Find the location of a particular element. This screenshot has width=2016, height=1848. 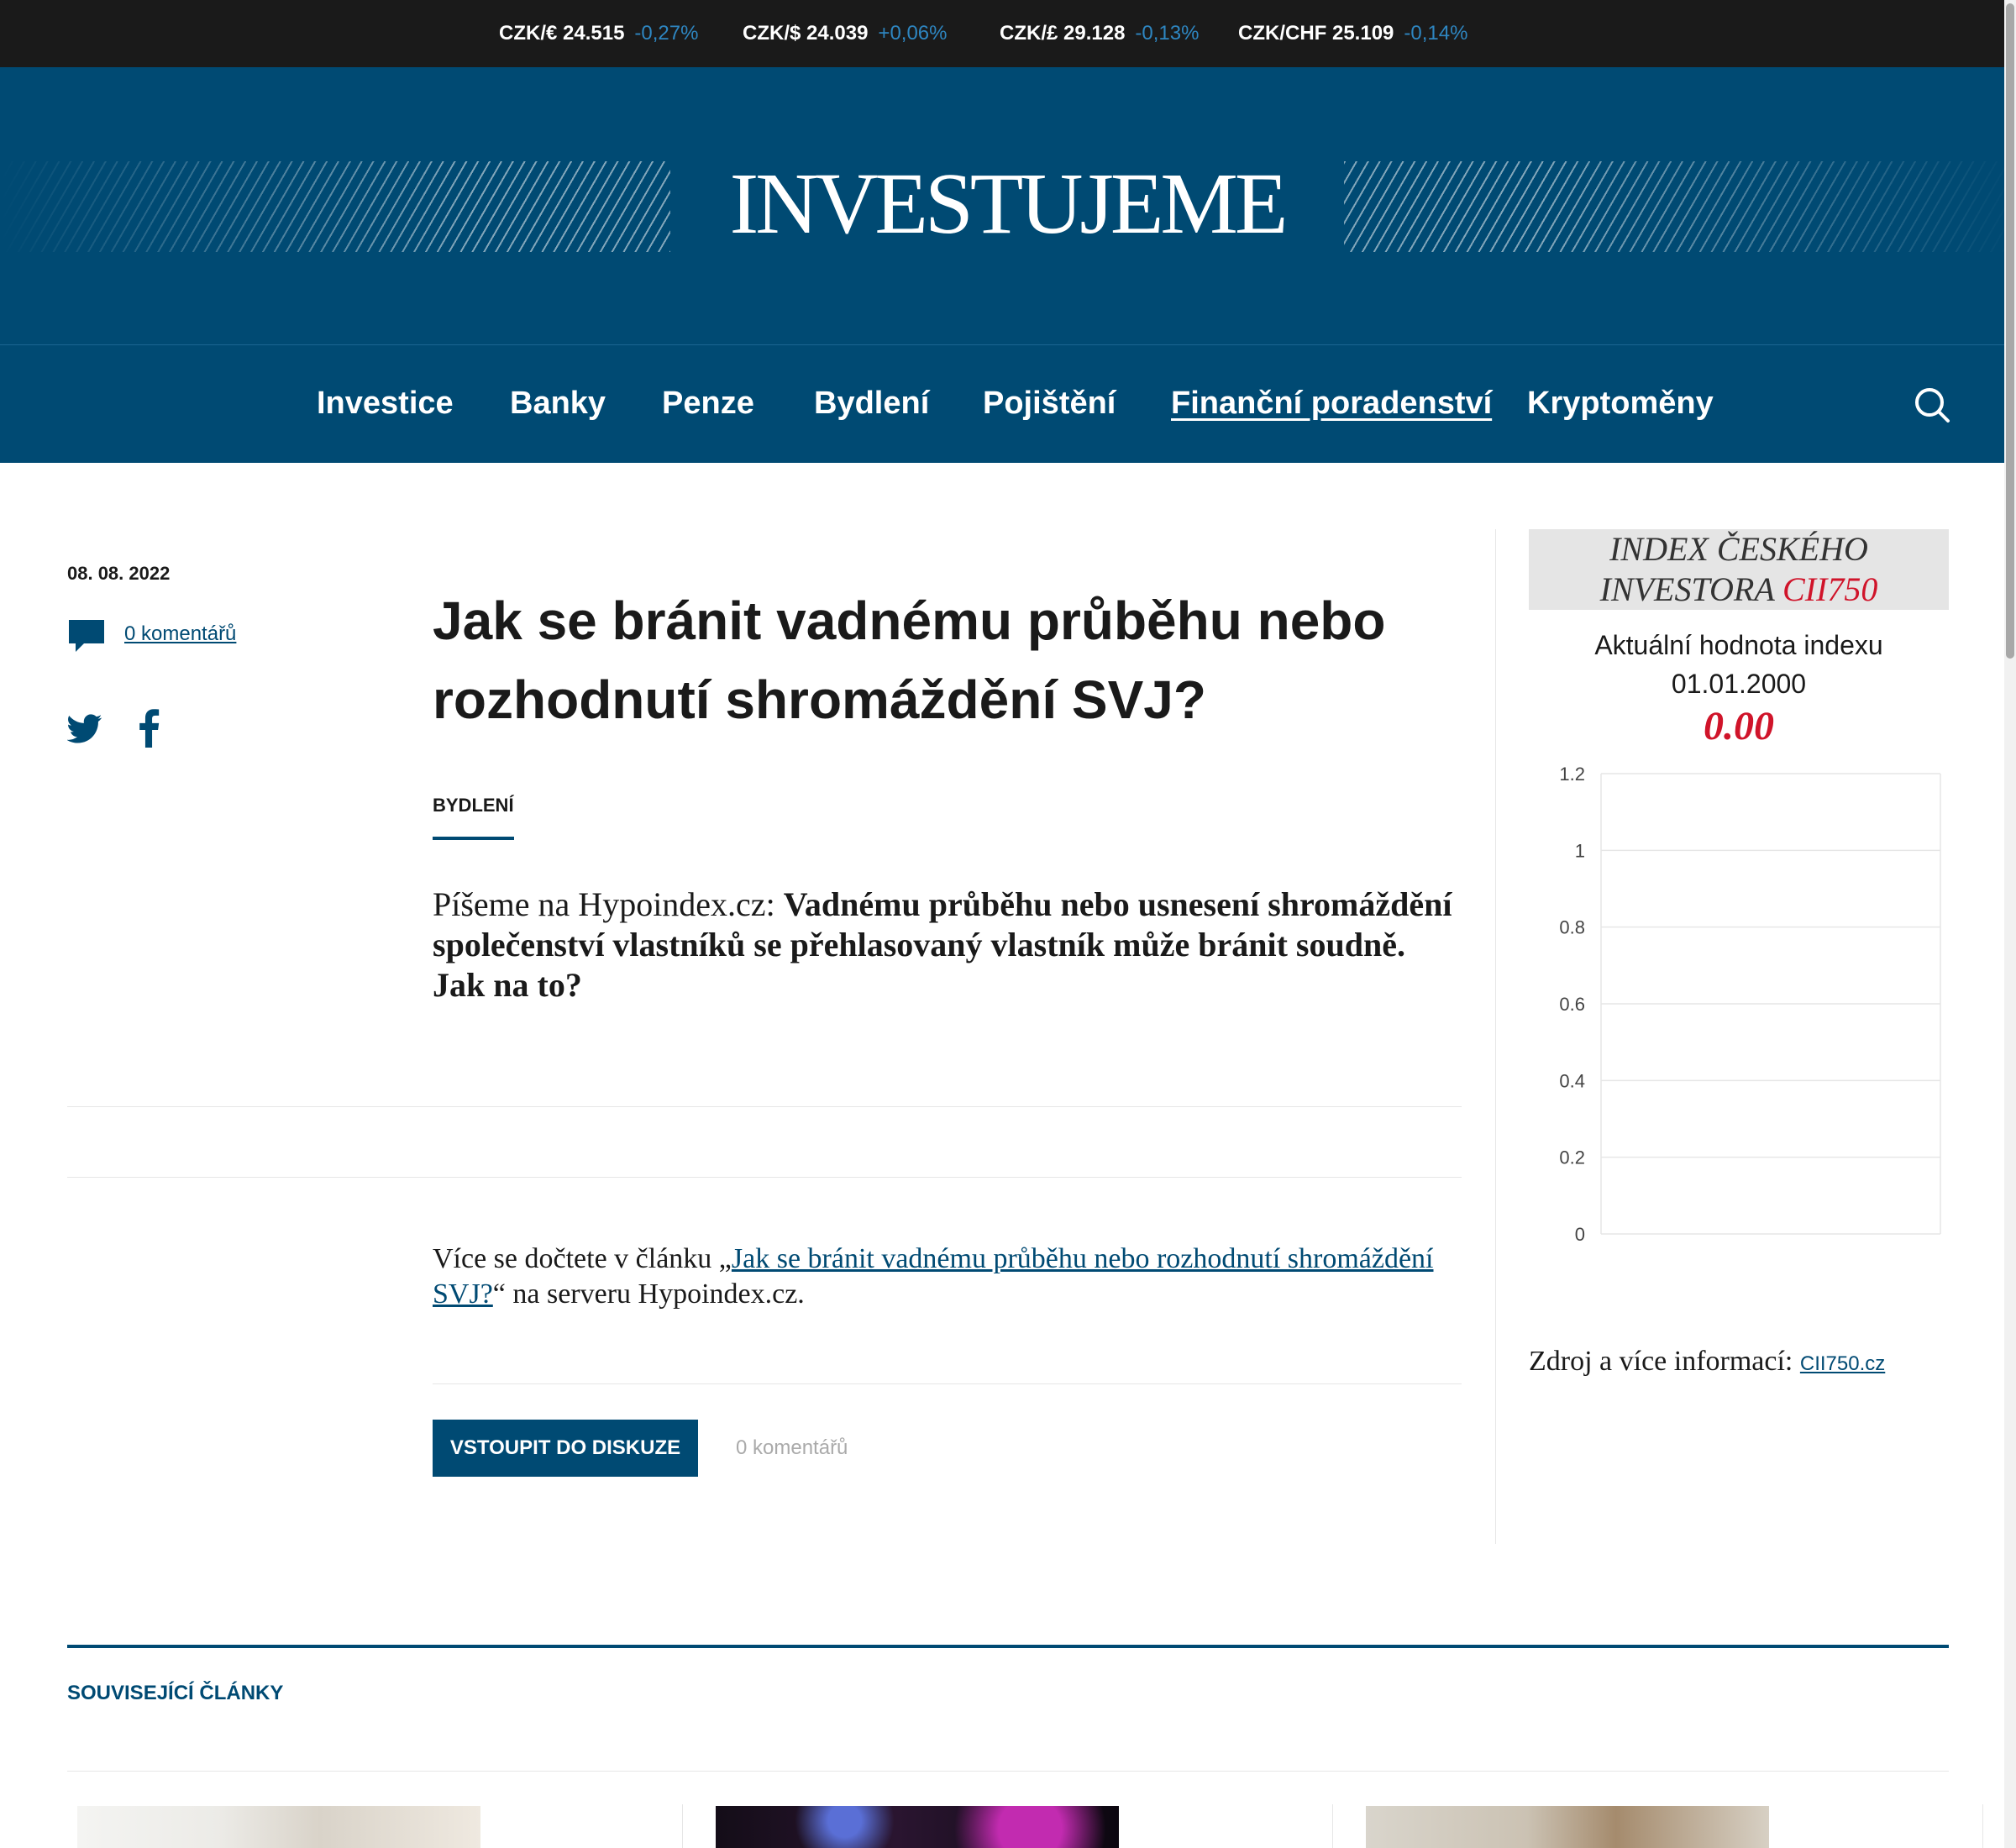

ticker-change: -0,13% is located at coordinates (1167, 33).